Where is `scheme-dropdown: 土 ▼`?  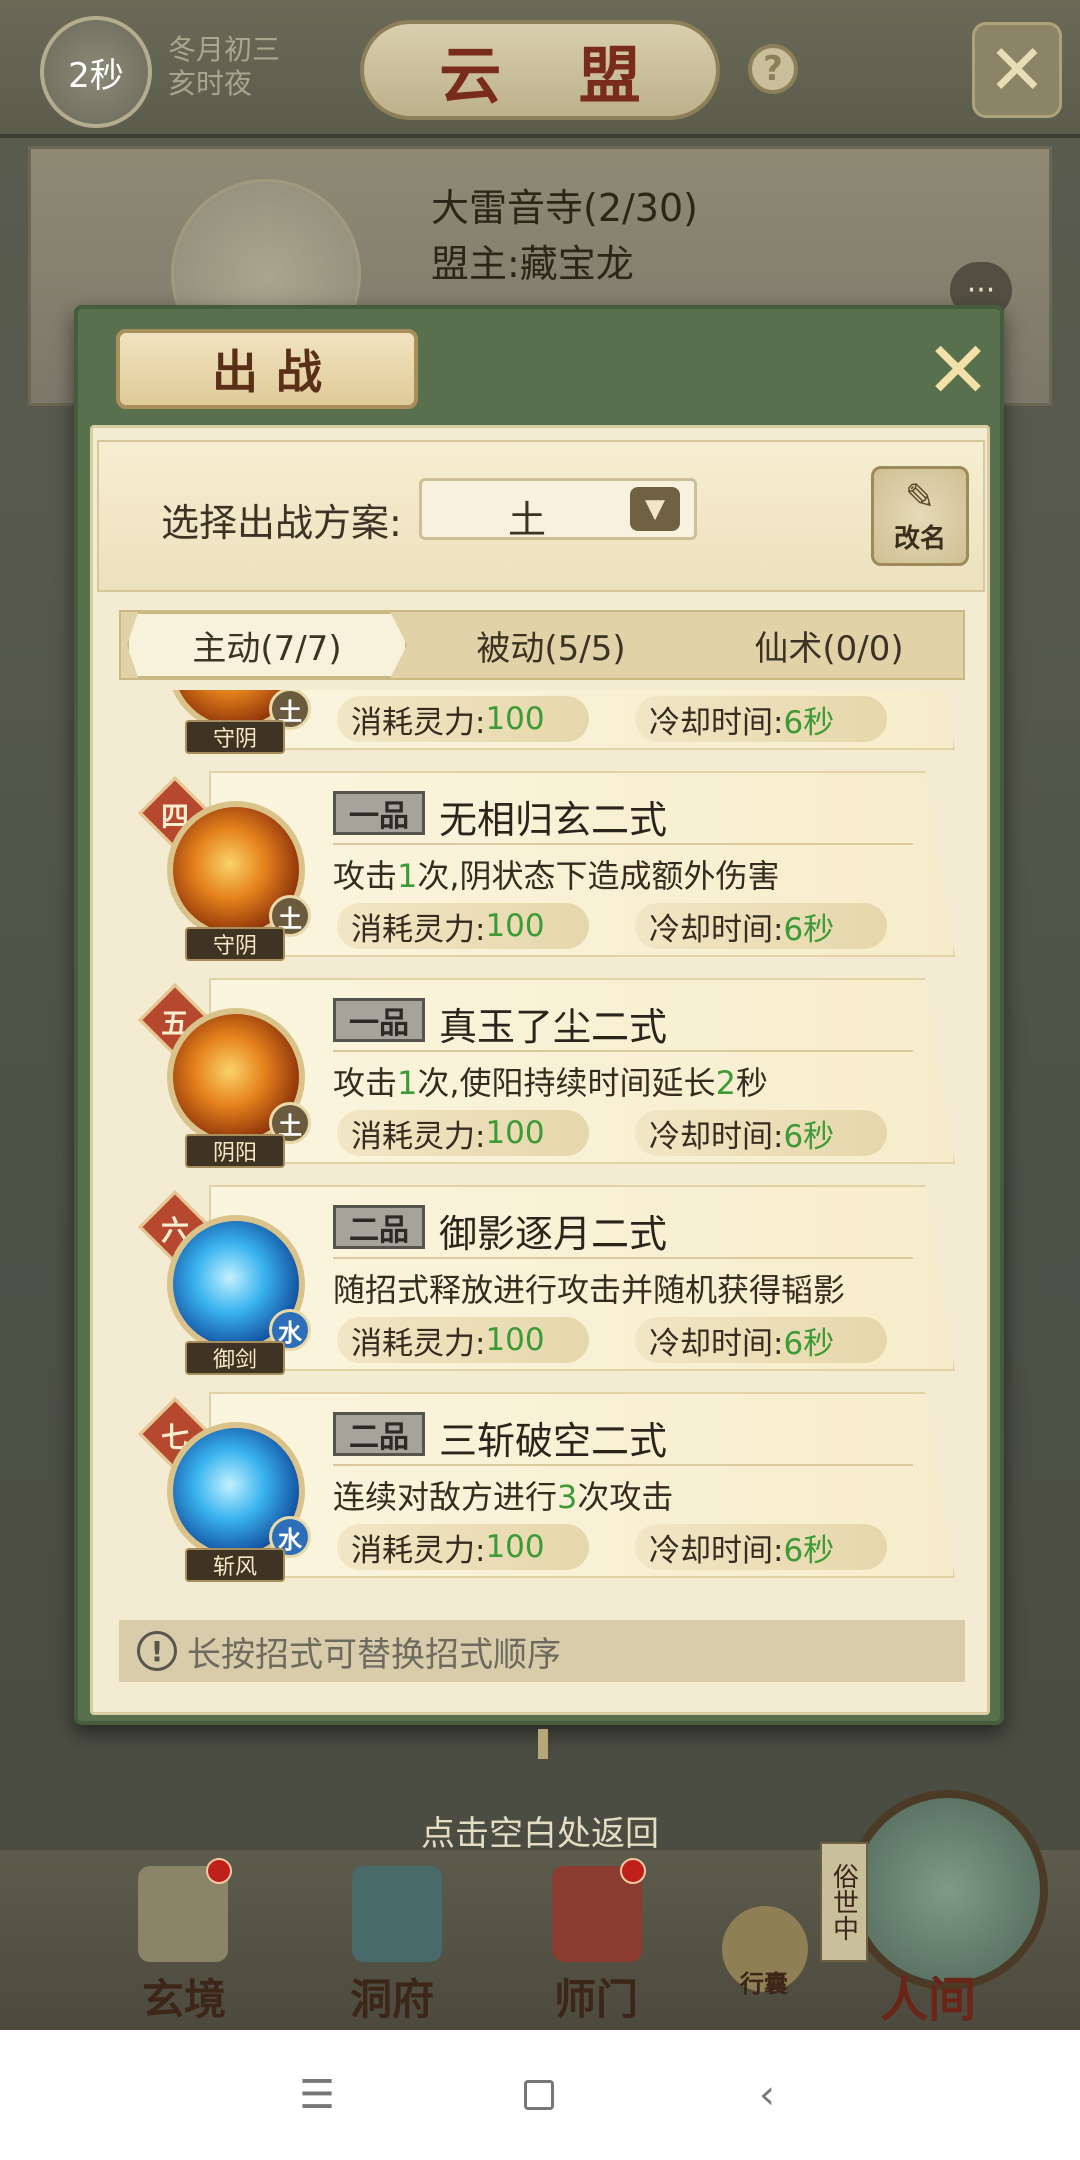 scheme-dropdown: 土 ▼ is located at coordinates (558, 510).